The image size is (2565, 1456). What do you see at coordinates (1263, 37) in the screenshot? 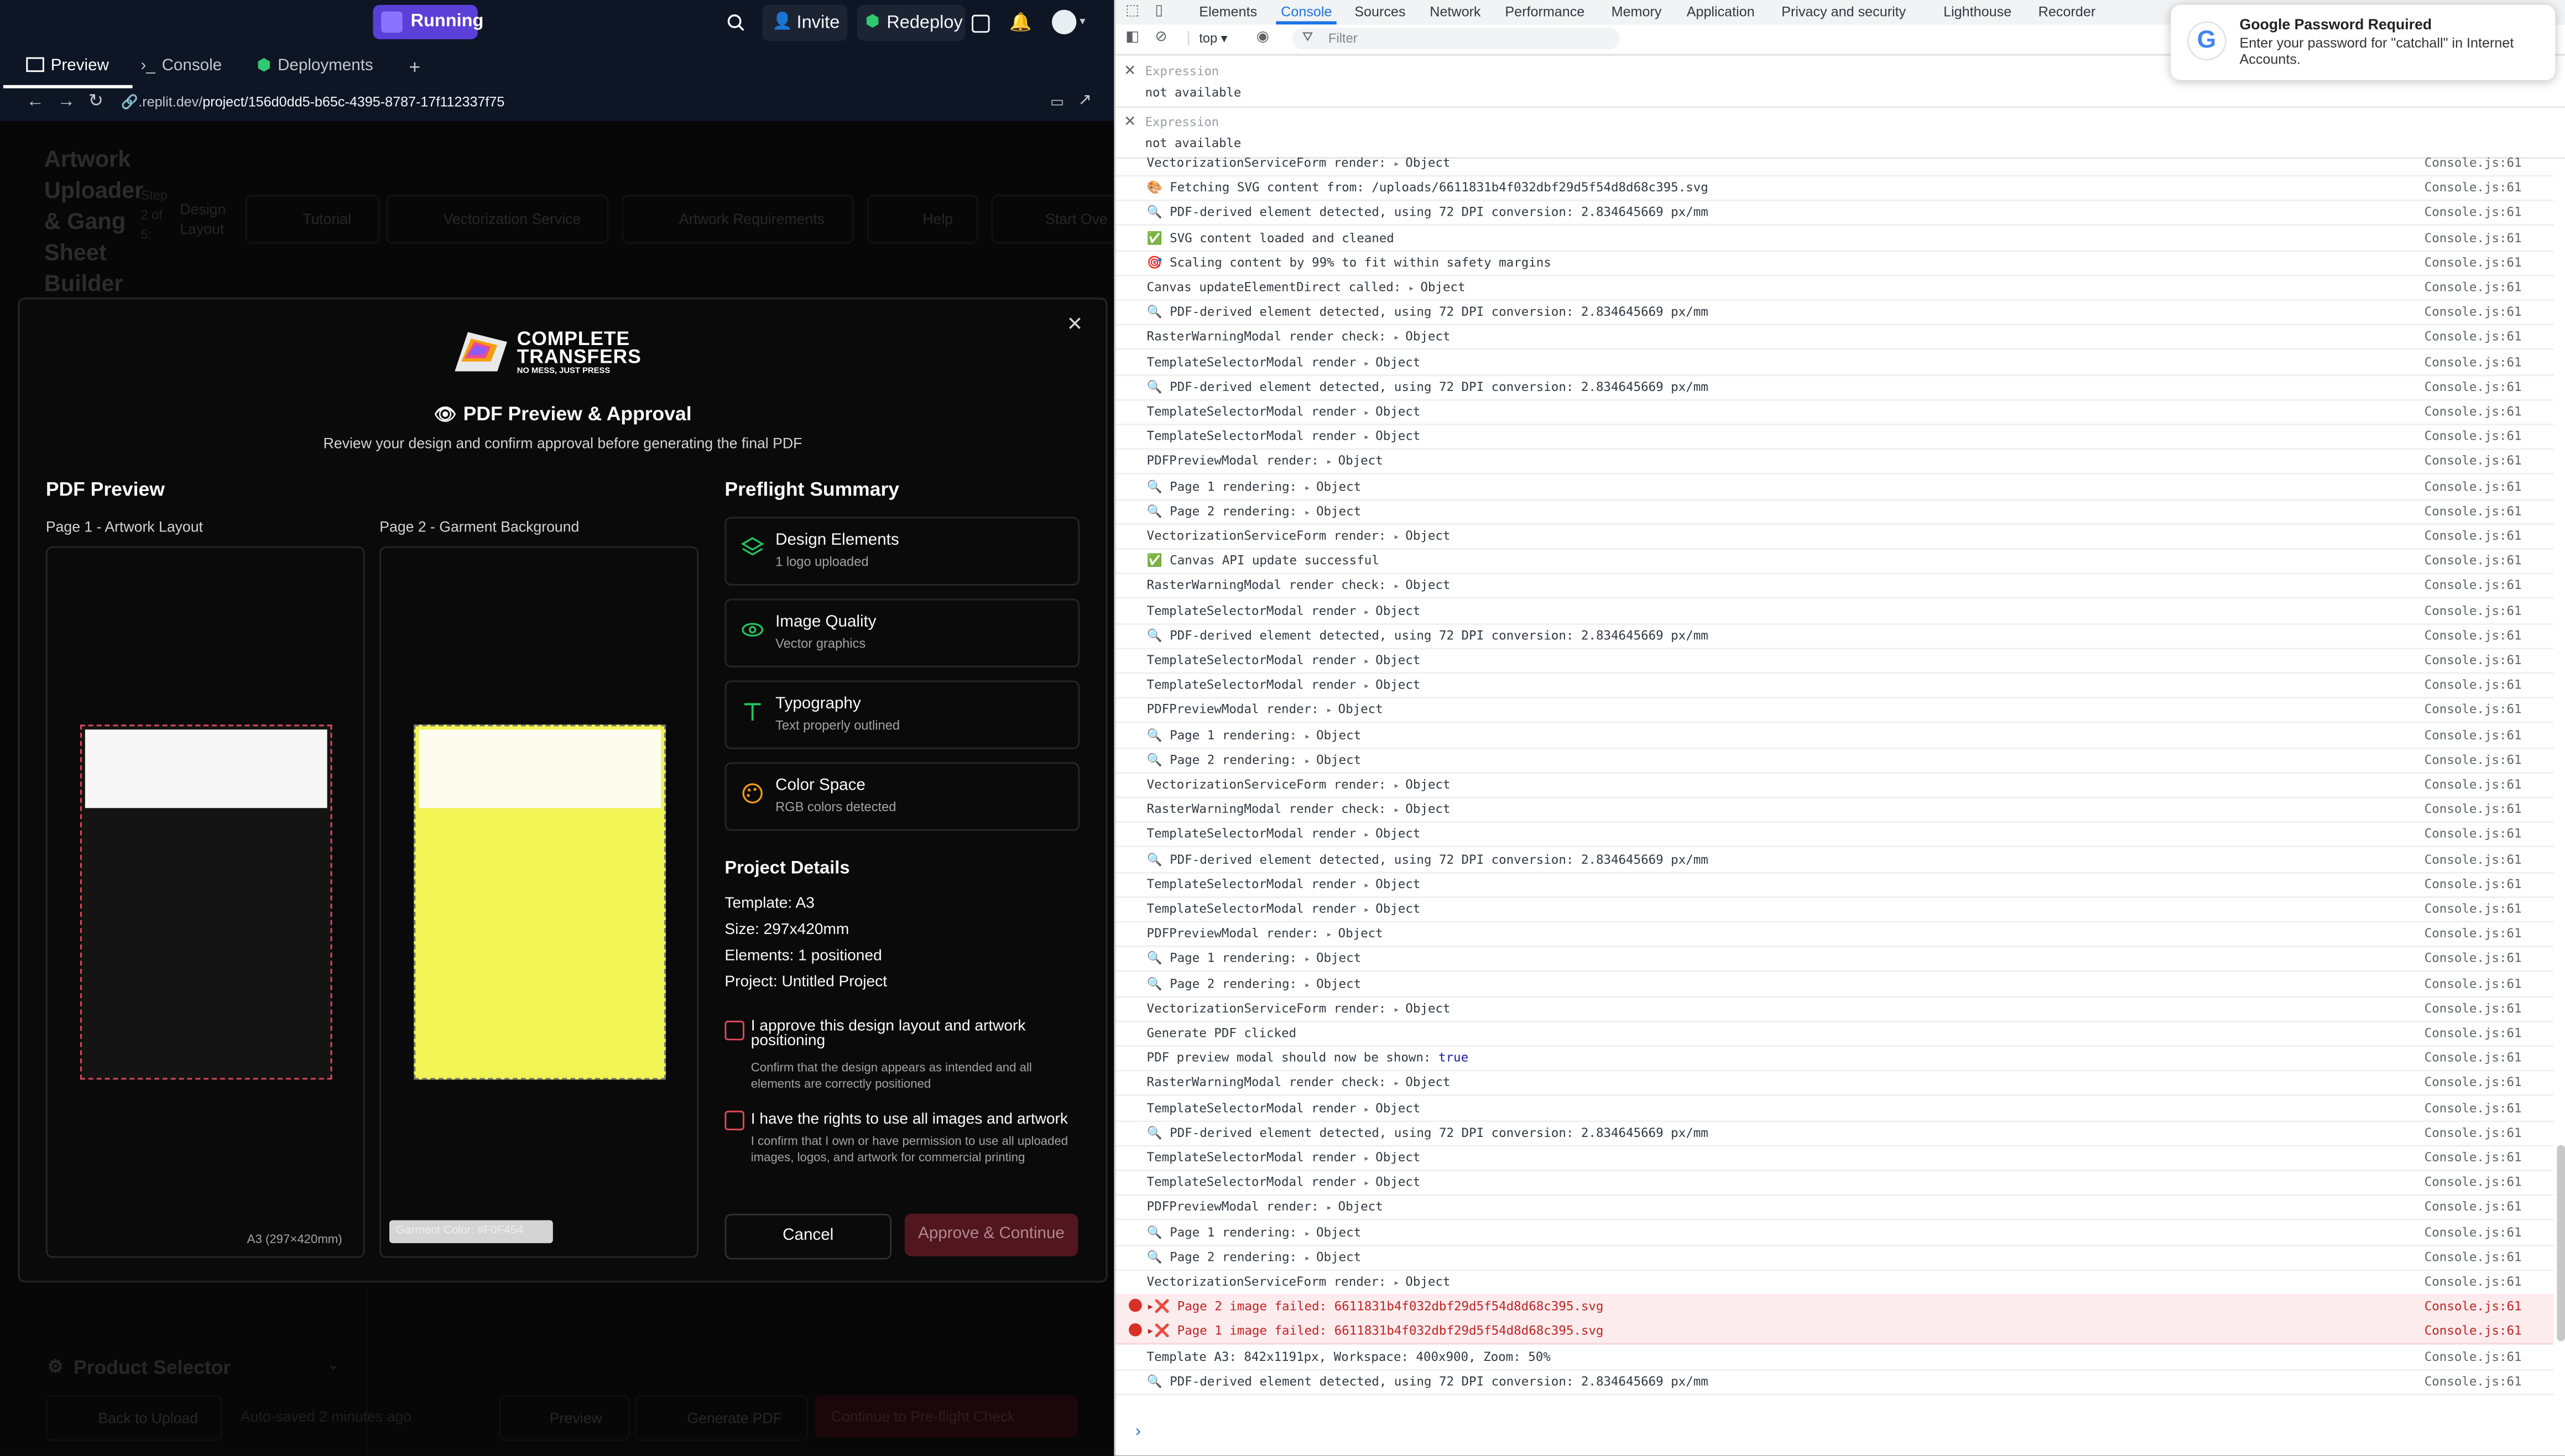
I see `live-expression-eye-icon: ◉` at bounding box center [1263, 37].